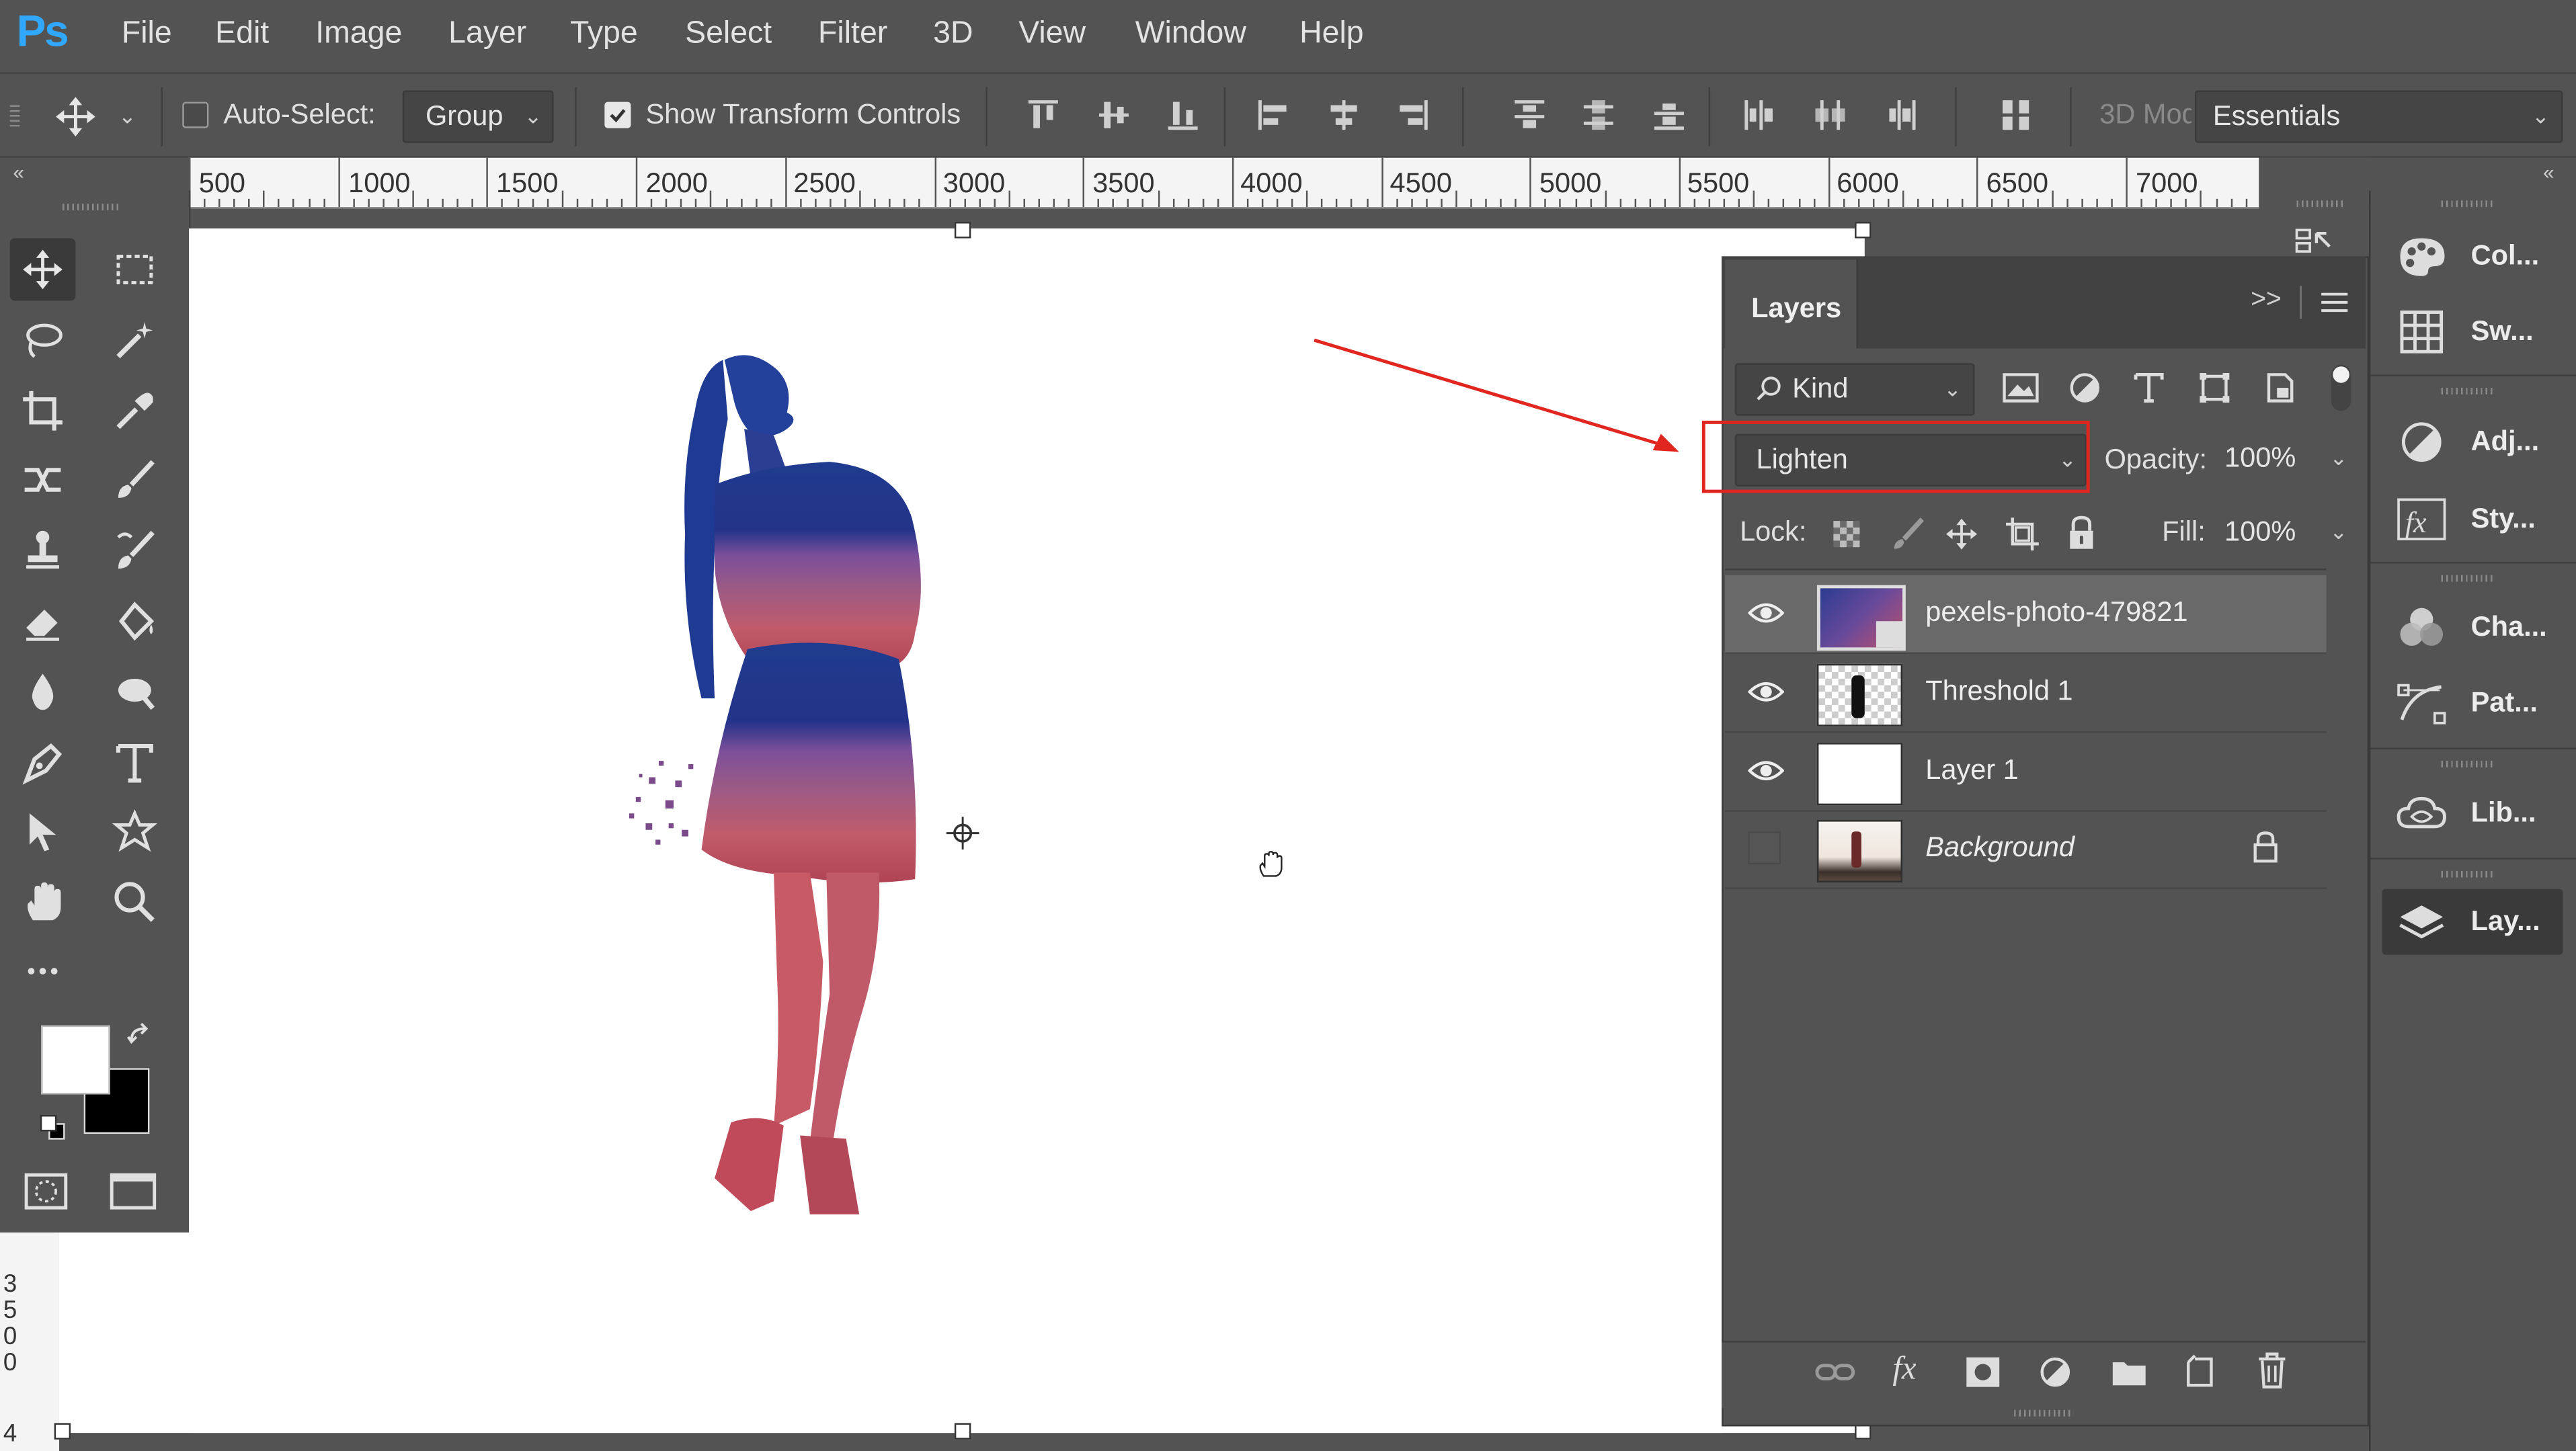  Describe the element at coordinates (75, 1060) in the screenshot. I see `foreground-color-swatch` at that location.